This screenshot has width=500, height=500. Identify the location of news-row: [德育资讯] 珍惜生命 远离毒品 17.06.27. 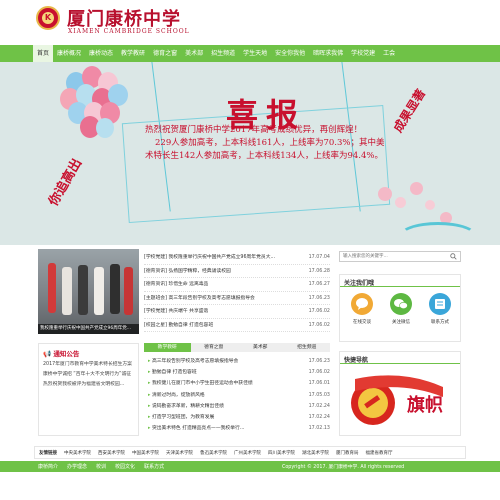
(237, 285).